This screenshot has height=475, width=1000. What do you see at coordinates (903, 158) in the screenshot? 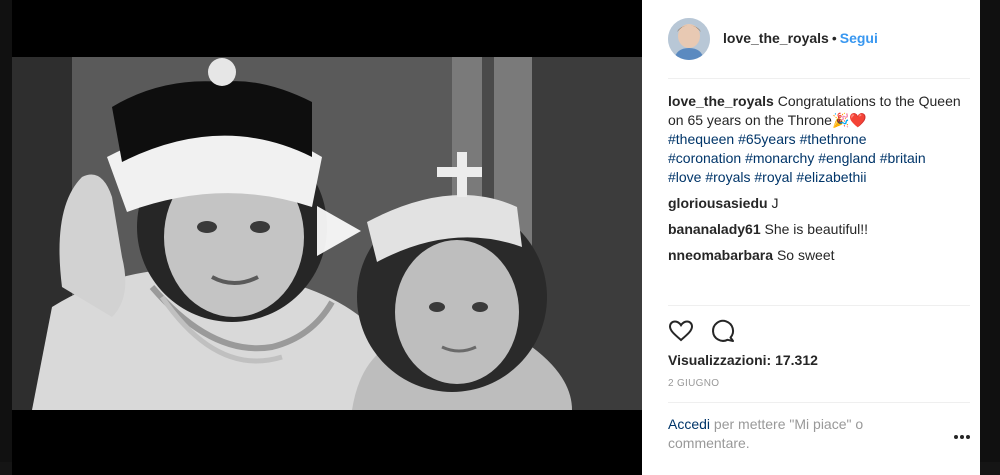
I see `hashtag: #britain` at bounding box center [903, 158].